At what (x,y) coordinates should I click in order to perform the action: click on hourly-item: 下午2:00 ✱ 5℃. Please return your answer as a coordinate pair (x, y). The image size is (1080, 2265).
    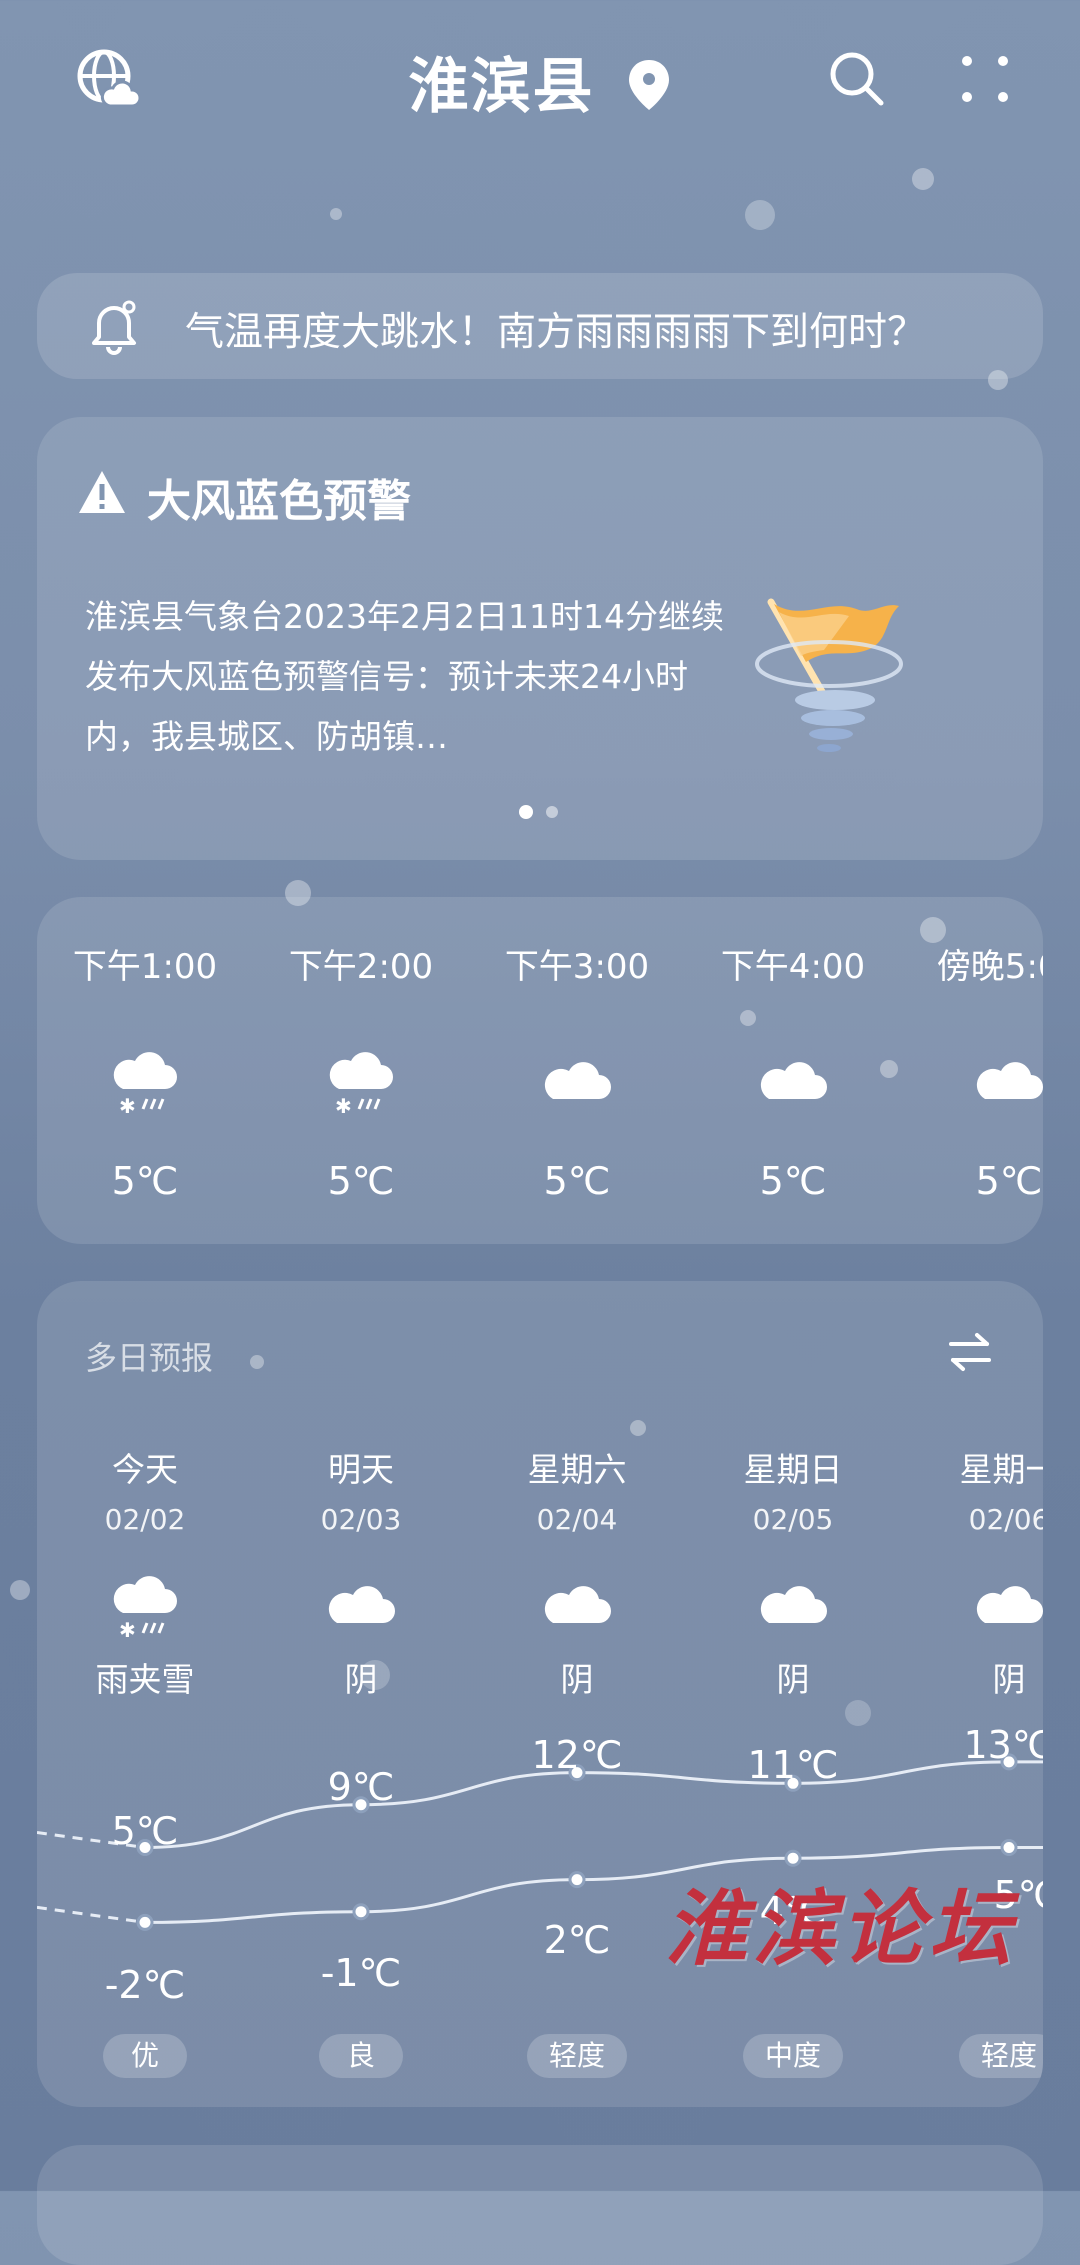
    Looking at the image, I should click on (361, 1070).